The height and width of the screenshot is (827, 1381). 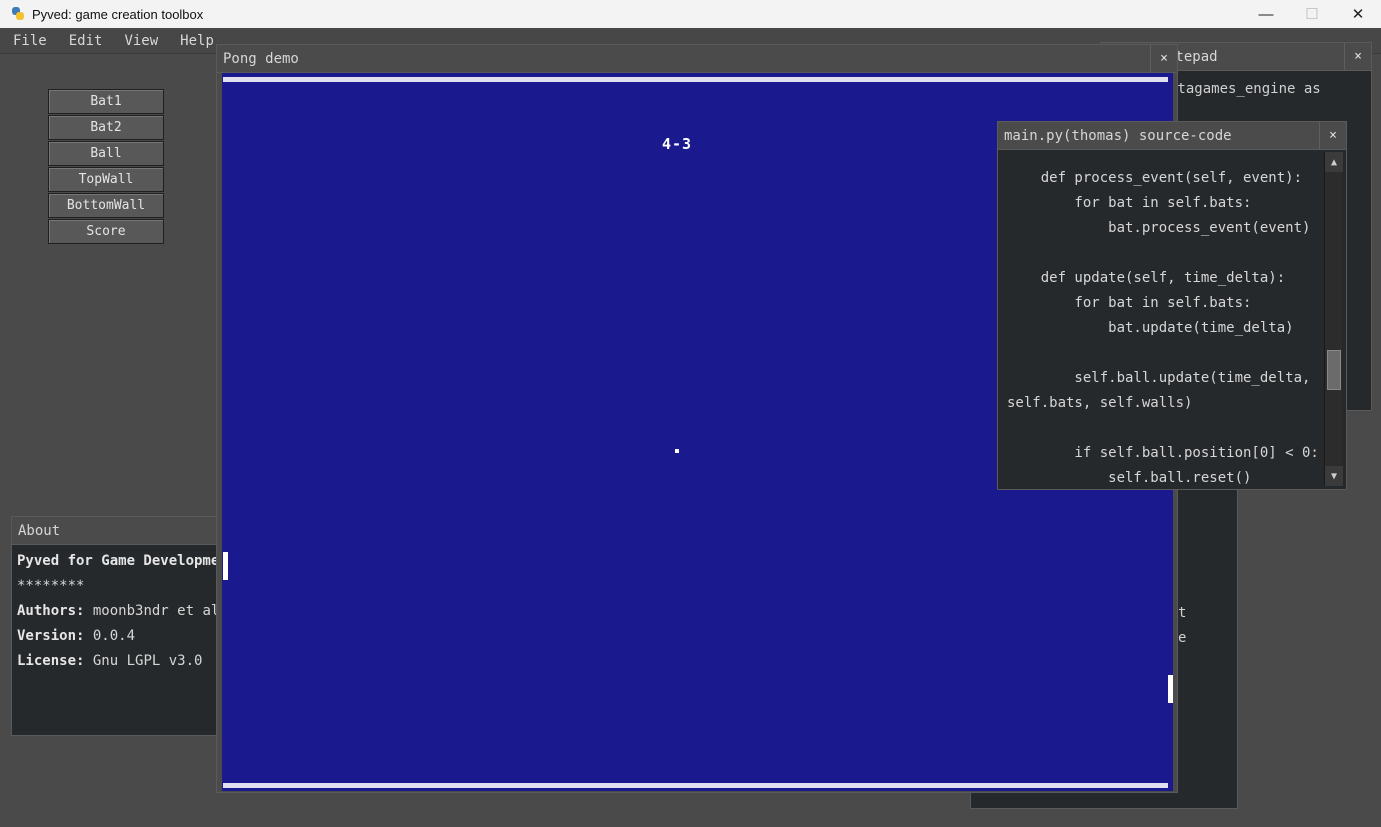 I want to click on about-title: About, so click(x=39, y=530).